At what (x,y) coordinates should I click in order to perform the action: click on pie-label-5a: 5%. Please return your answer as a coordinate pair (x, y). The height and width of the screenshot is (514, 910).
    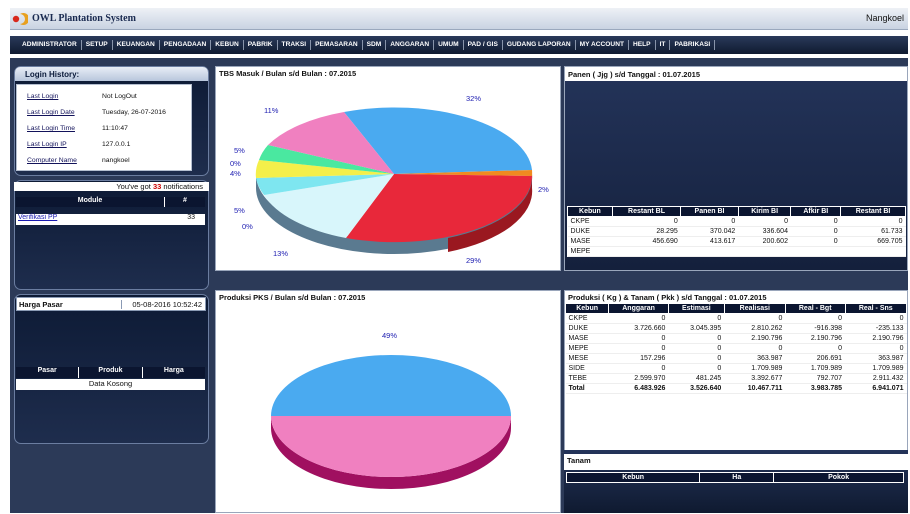
    Looking at the image, I should click on (239, 210).